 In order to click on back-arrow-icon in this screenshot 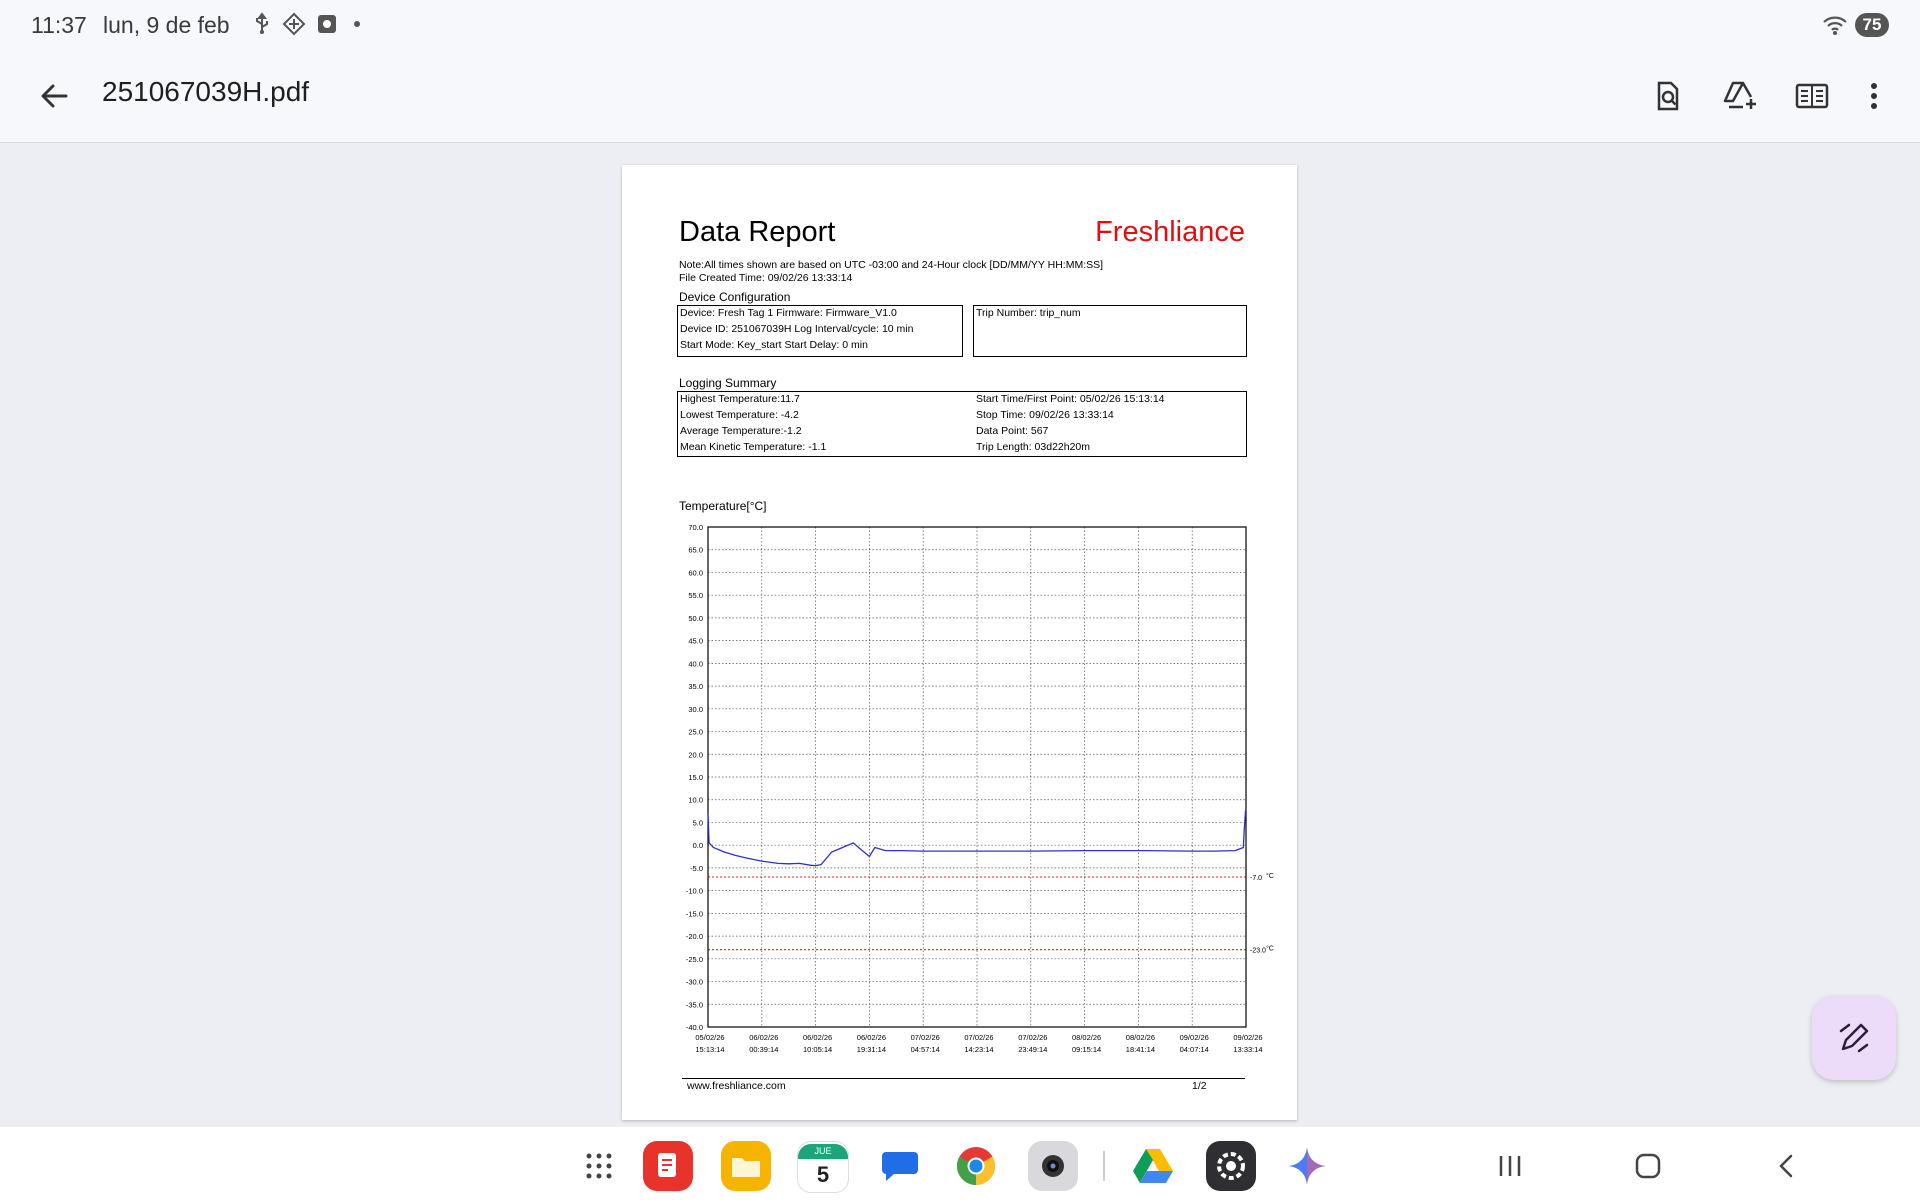, I will do `click(54, 96)`.